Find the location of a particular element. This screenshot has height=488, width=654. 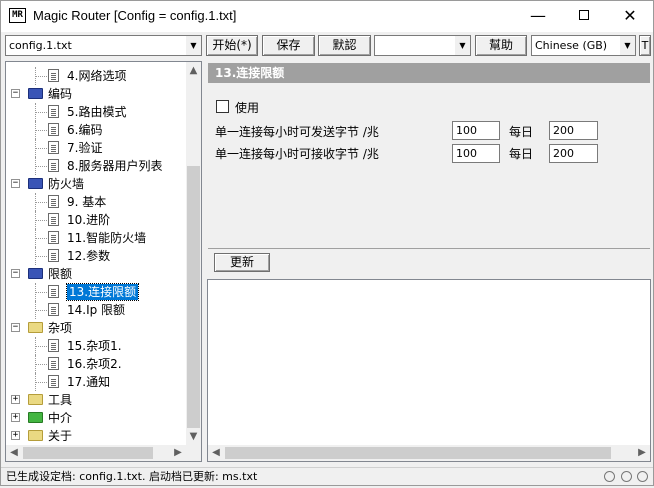

tree-item: 11.智能防火墙 is located at coordinates (96, 238).